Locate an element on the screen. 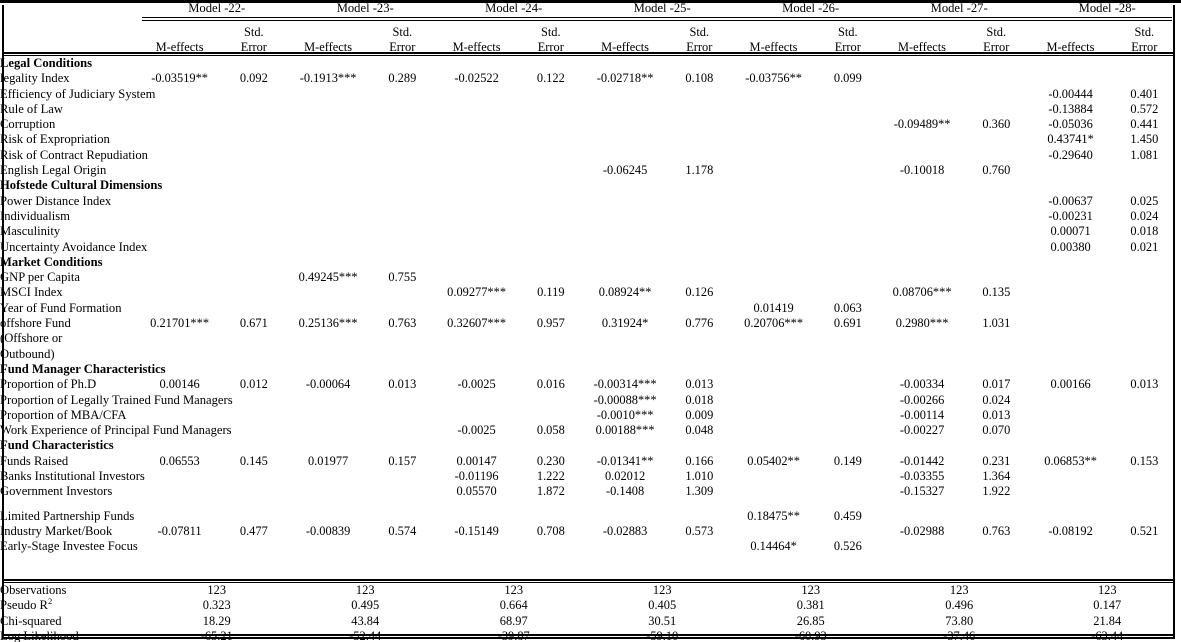 The image size is (1181, 642). meffect-cell-28: -0.08192 is located at coordinates (1070, 530).